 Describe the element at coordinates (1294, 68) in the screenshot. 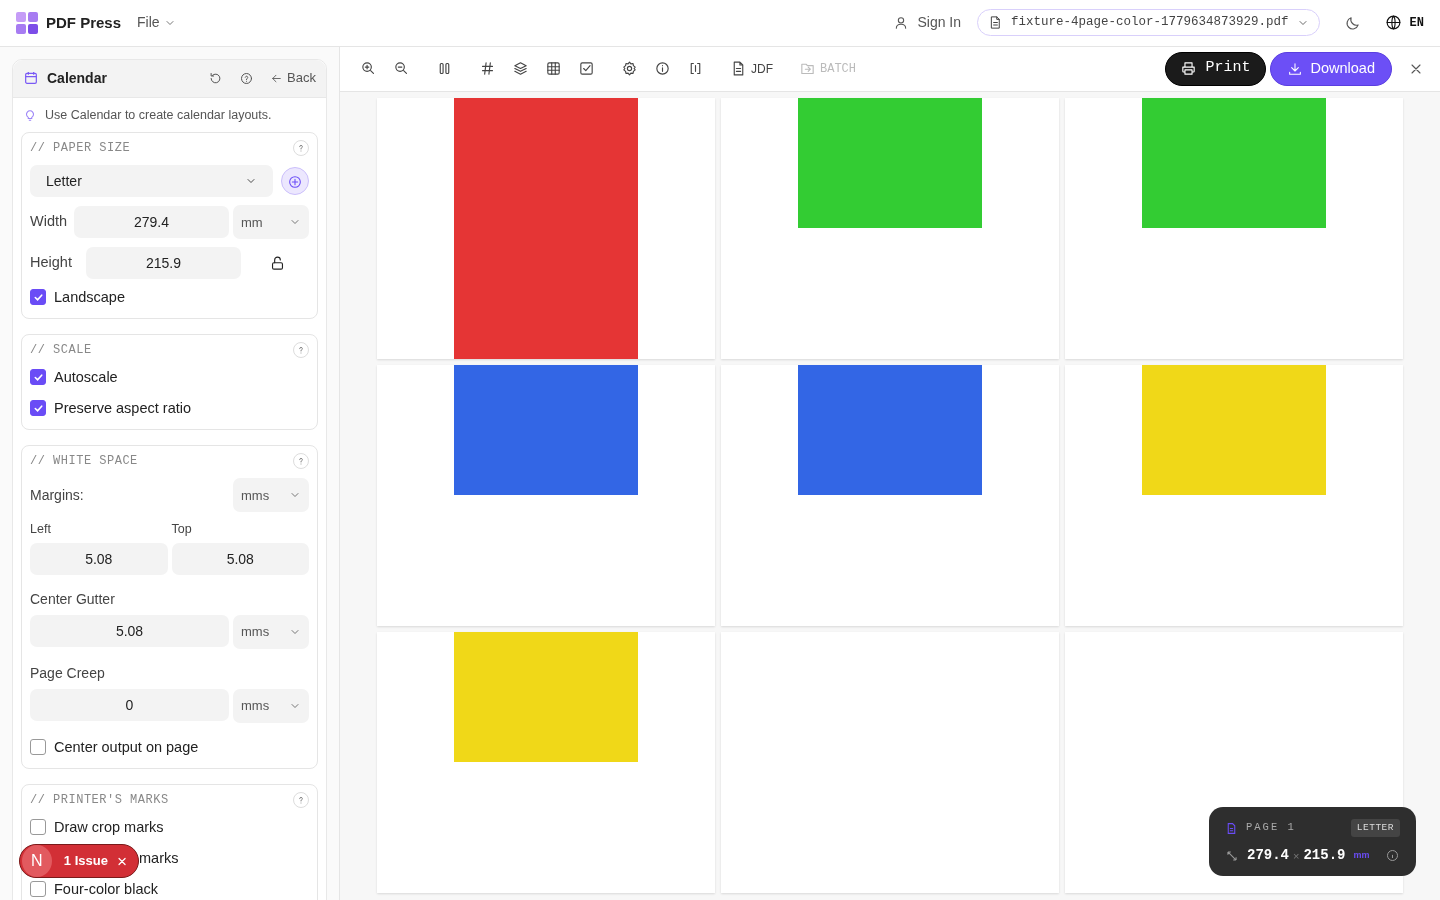

I see `download-icon` at that location.